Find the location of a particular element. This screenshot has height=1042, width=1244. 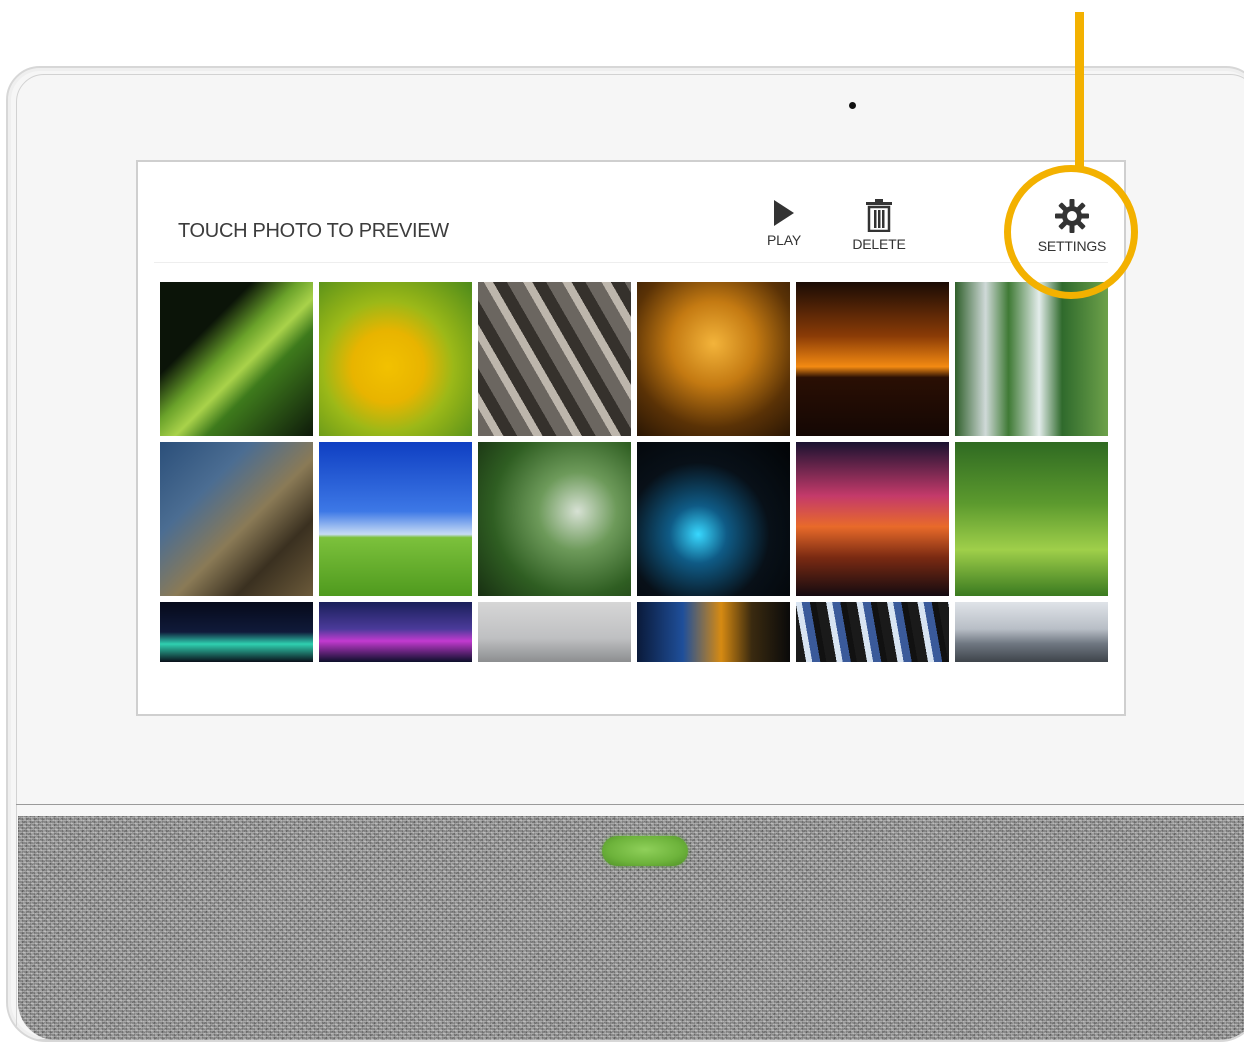

photo-canyon-tunnel is located at coordinates (236, 519).